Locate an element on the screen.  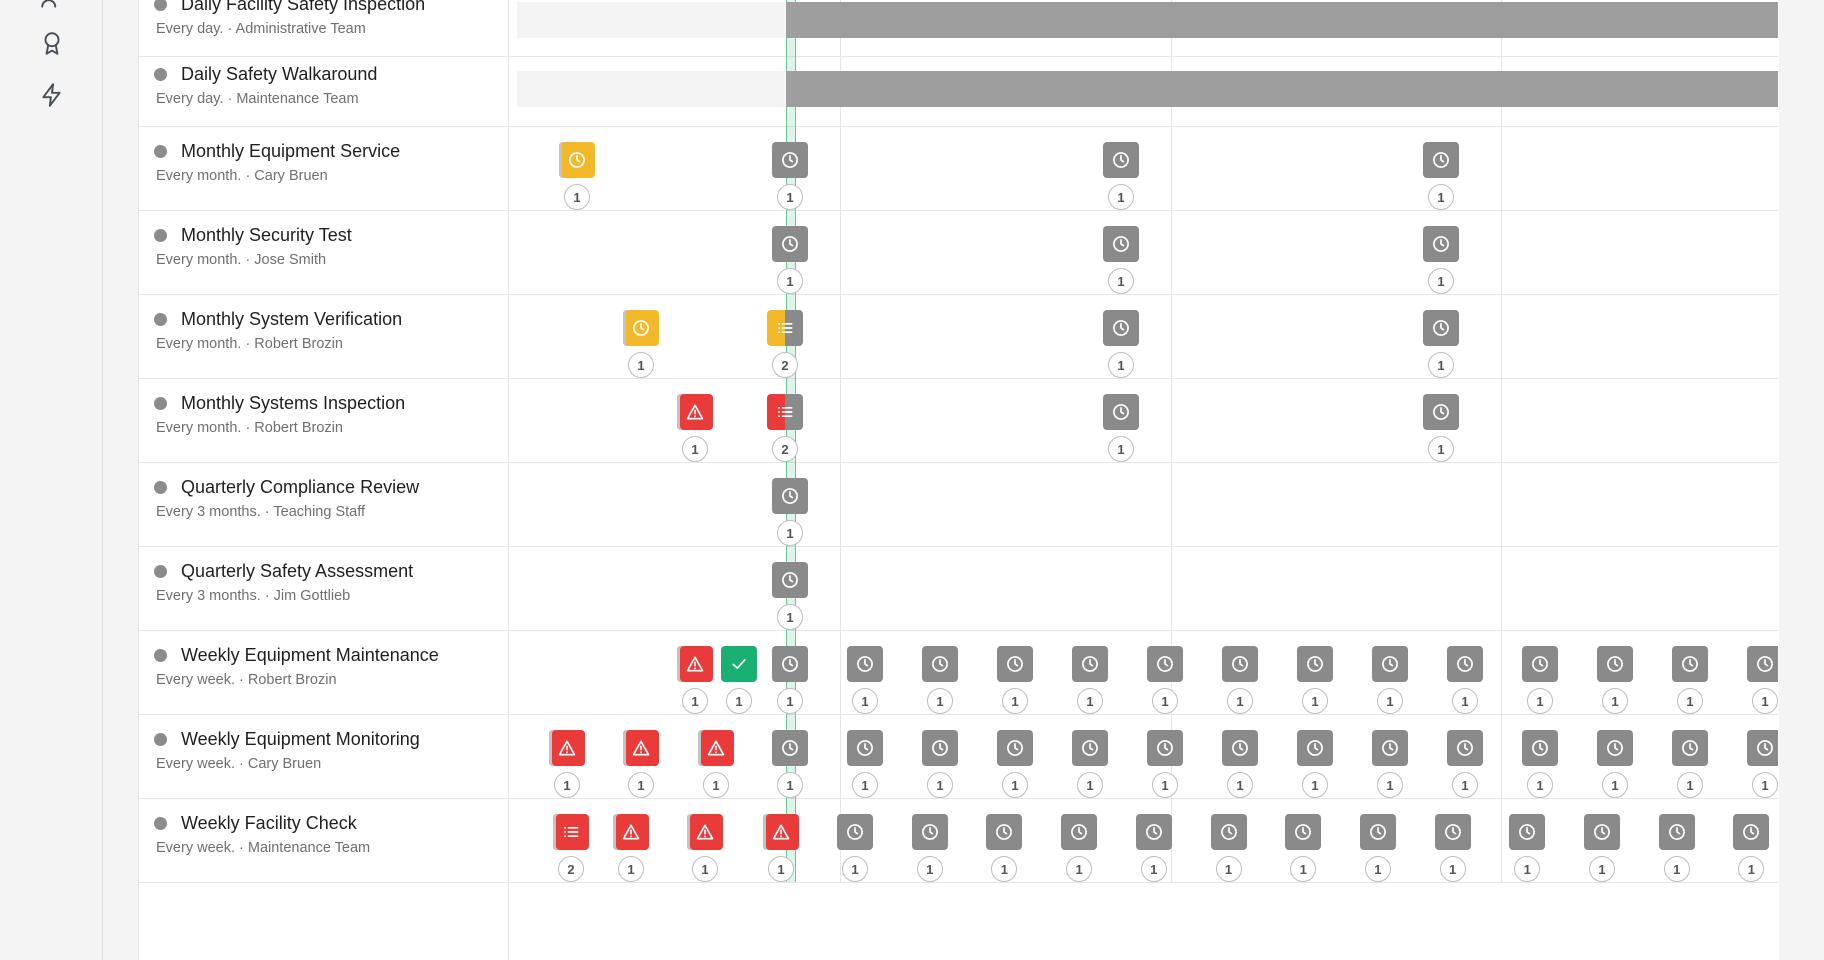
task-title: Quarterly Safety Assessment is located at coordinates (297, 571).